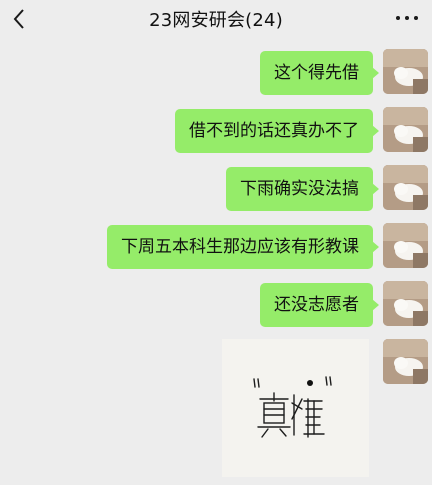 The height and width of the screenshot is (485, 432). What do you see at coordinates (277, 131) in the screenshot?
I see `message-bubble: 借不到的话还真办不了` at bounding box center [277, 131].